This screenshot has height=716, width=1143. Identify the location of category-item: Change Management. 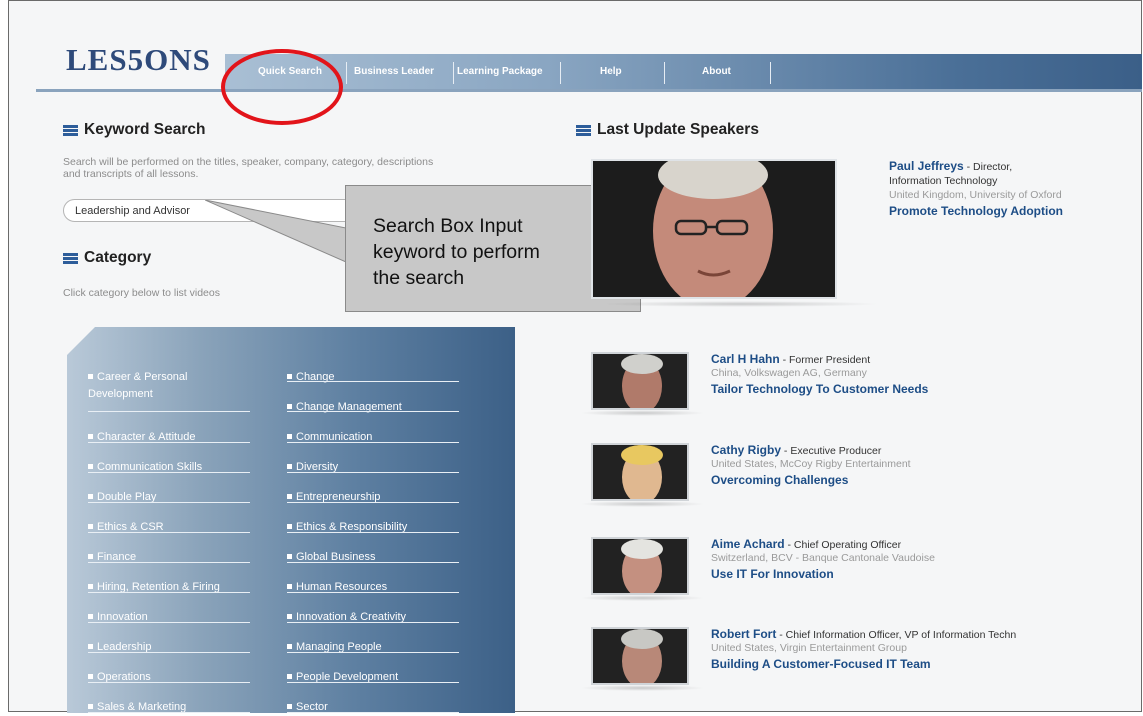
(369, 407).